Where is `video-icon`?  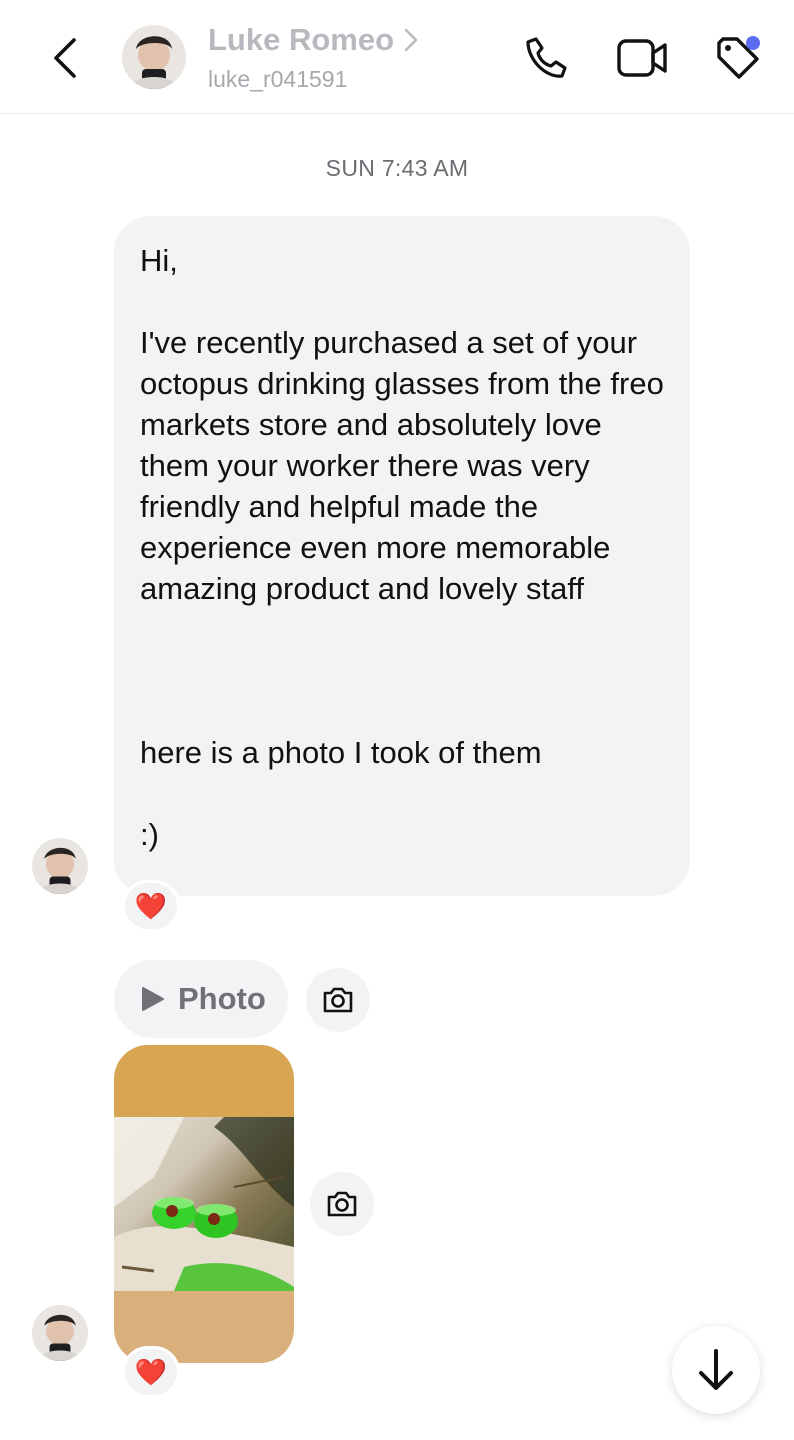 video-icon is located at coordinates (642, 58).